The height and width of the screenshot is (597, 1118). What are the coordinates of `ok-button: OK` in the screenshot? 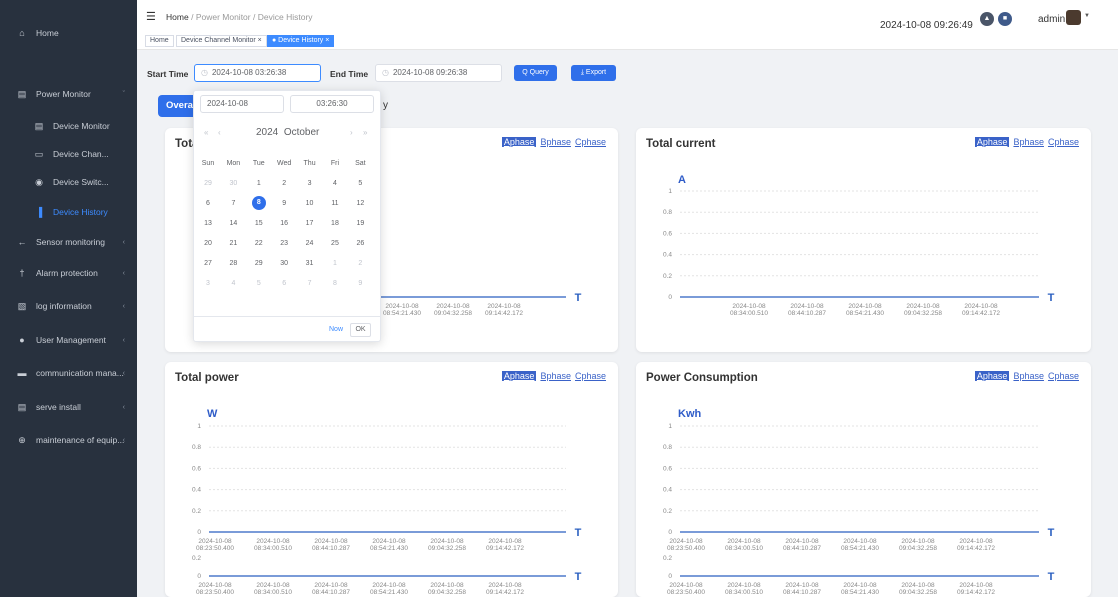 It's located at (360, 330).